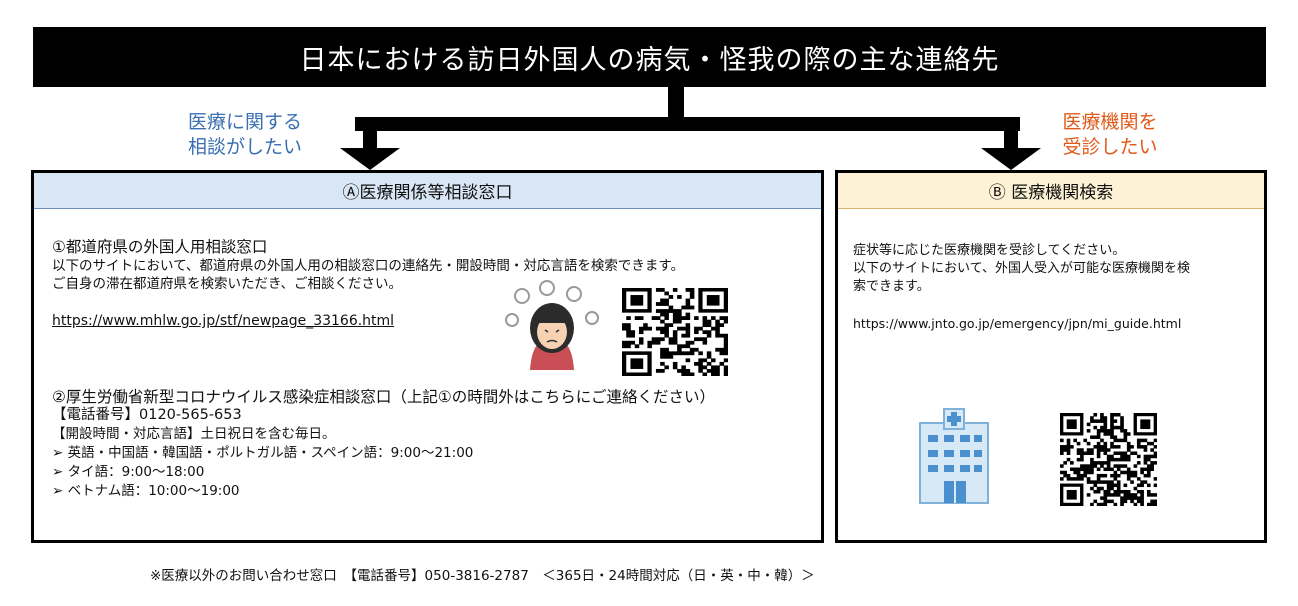 The image size is (1298, 606). Describe the element at coordinates (954, 456) in the screenshot. I see `hospital-building-icon` at that location.